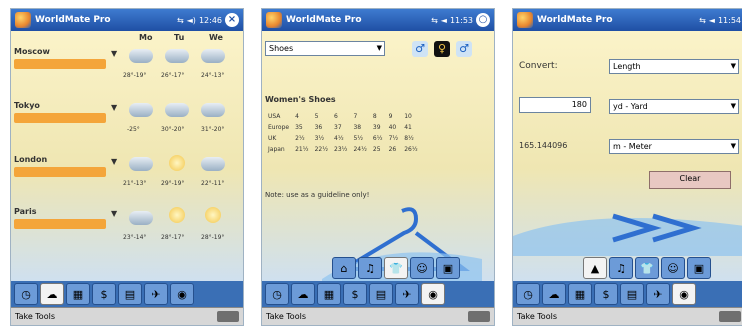 This screenshot has width=742, height=326. Describe the element at coordinates (483, 20) in the screenshot. I see `ok-icon: ○` at that location.